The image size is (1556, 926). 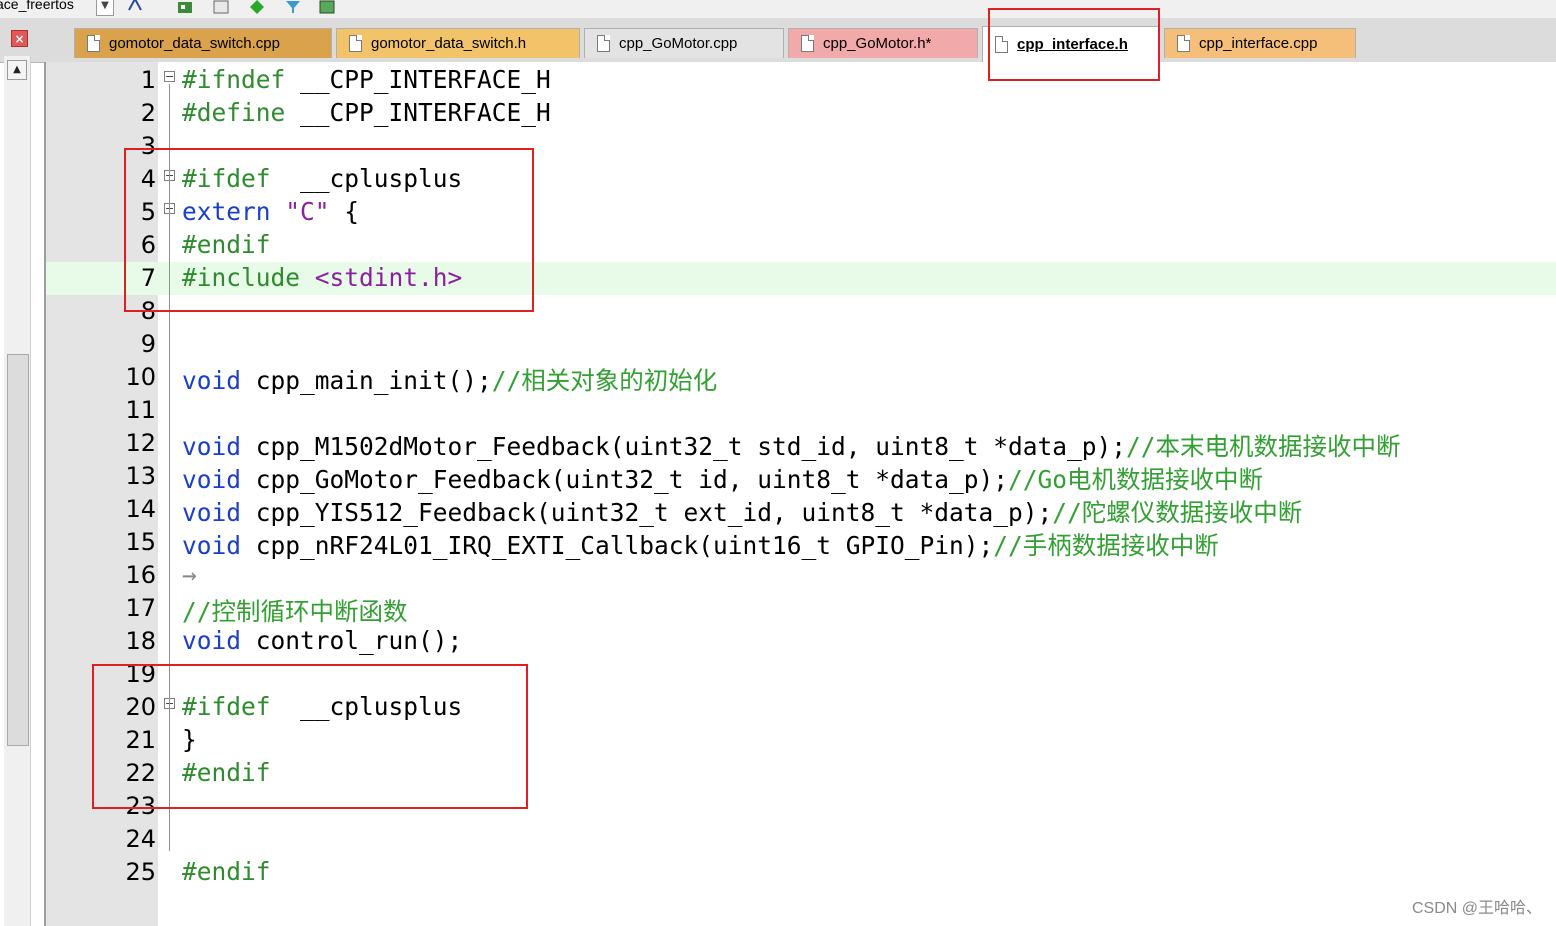 What do you see at coordinates (1071, 44) in the screenshot?
I see `tab-cpp-interface-h: cpp_interface.h` at bounding box center [1071, 44].